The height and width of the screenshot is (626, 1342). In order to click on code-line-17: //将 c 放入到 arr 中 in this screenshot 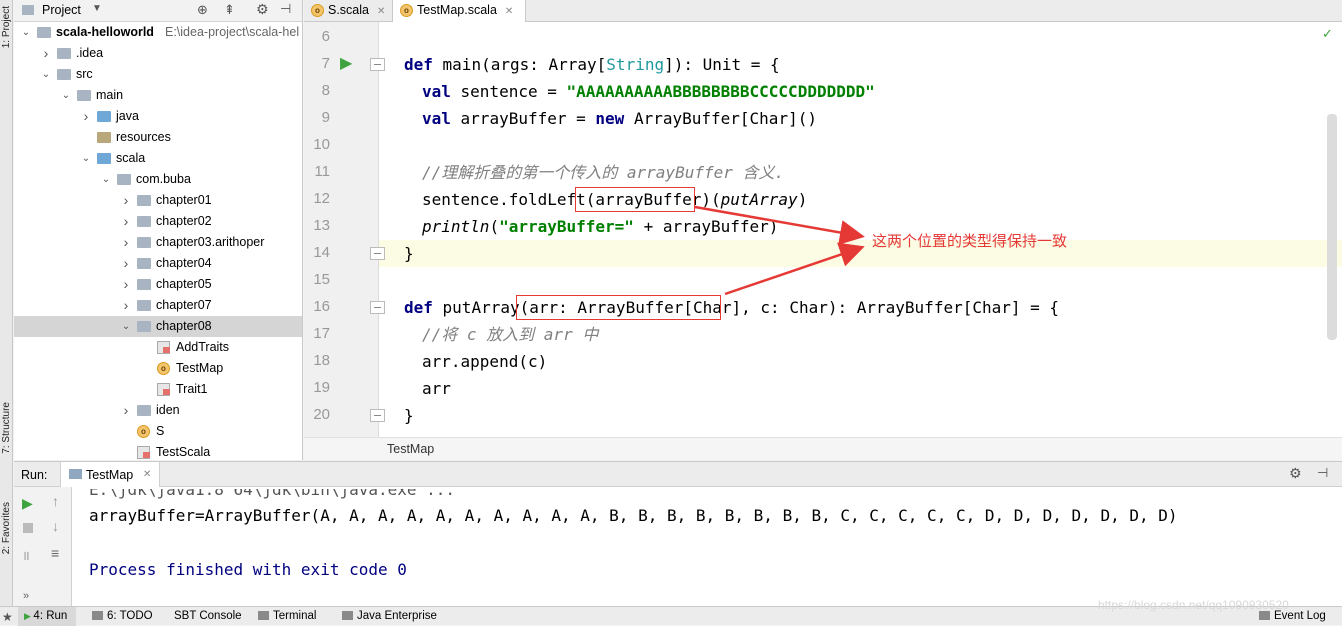, I will do `click(510, 334)`.